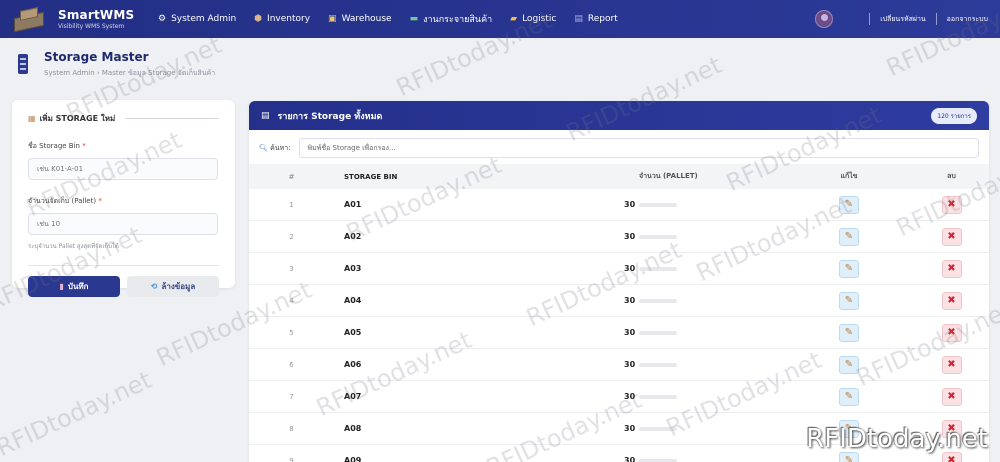 This screenshot has height=462, width=1000. What do you see at coordinates (414, 19) in the screenshot?
I see `truck-icon: ▬` at bounding box center [414, 19].